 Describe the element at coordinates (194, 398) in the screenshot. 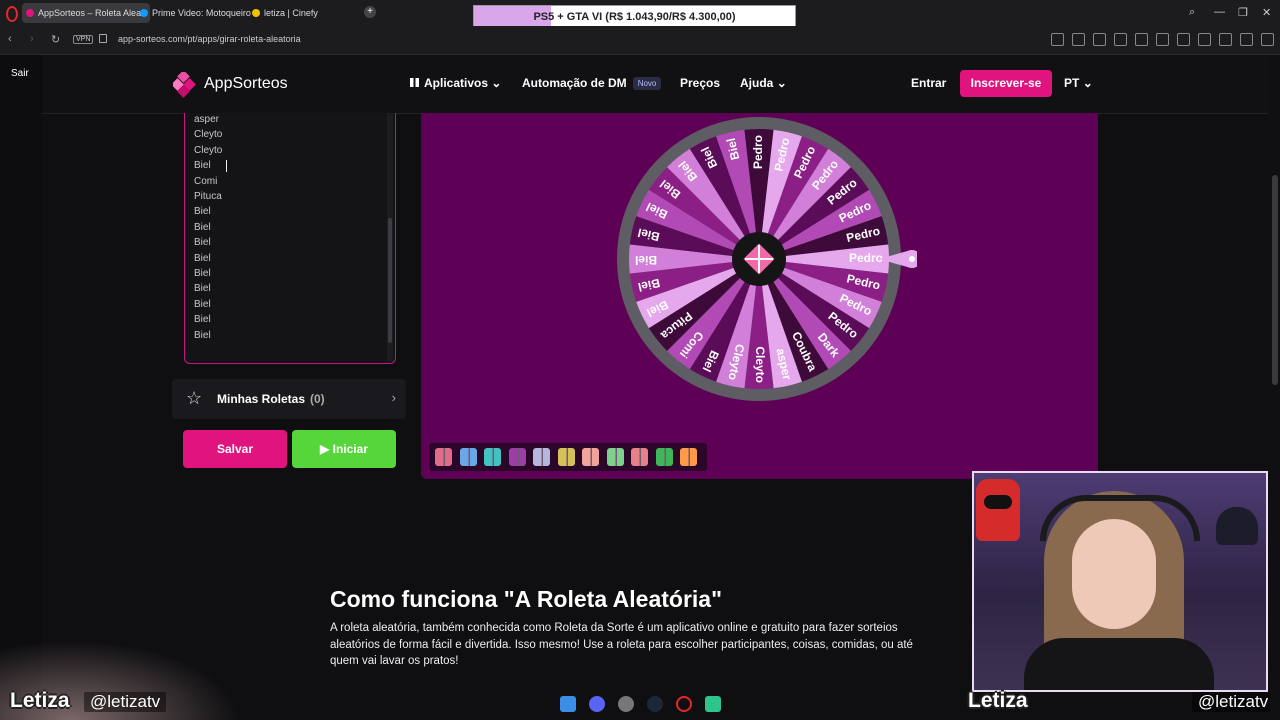

I see `star-icon: ☆` at that location.